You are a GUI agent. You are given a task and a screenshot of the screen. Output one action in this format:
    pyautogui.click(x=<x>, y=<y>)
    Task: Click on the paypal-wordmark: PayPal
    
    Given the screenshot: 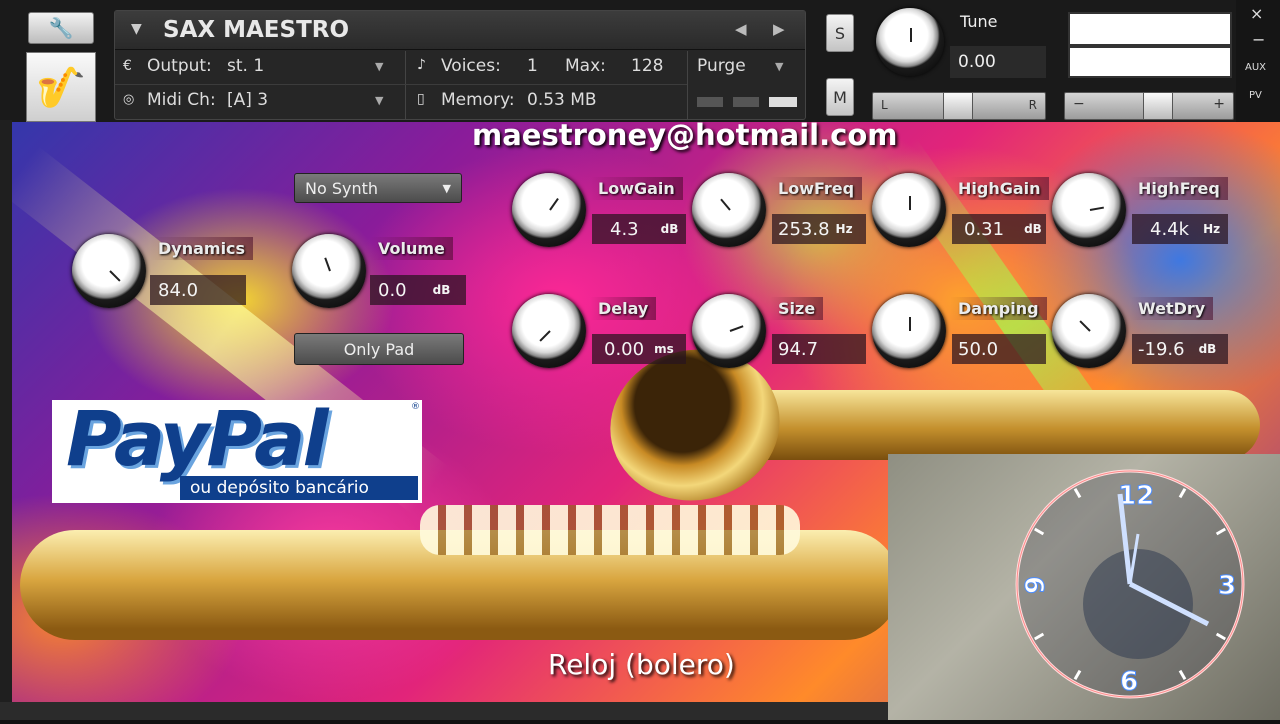 What is the action you would take?
    pyautogui.click(x=197, y=438)
    